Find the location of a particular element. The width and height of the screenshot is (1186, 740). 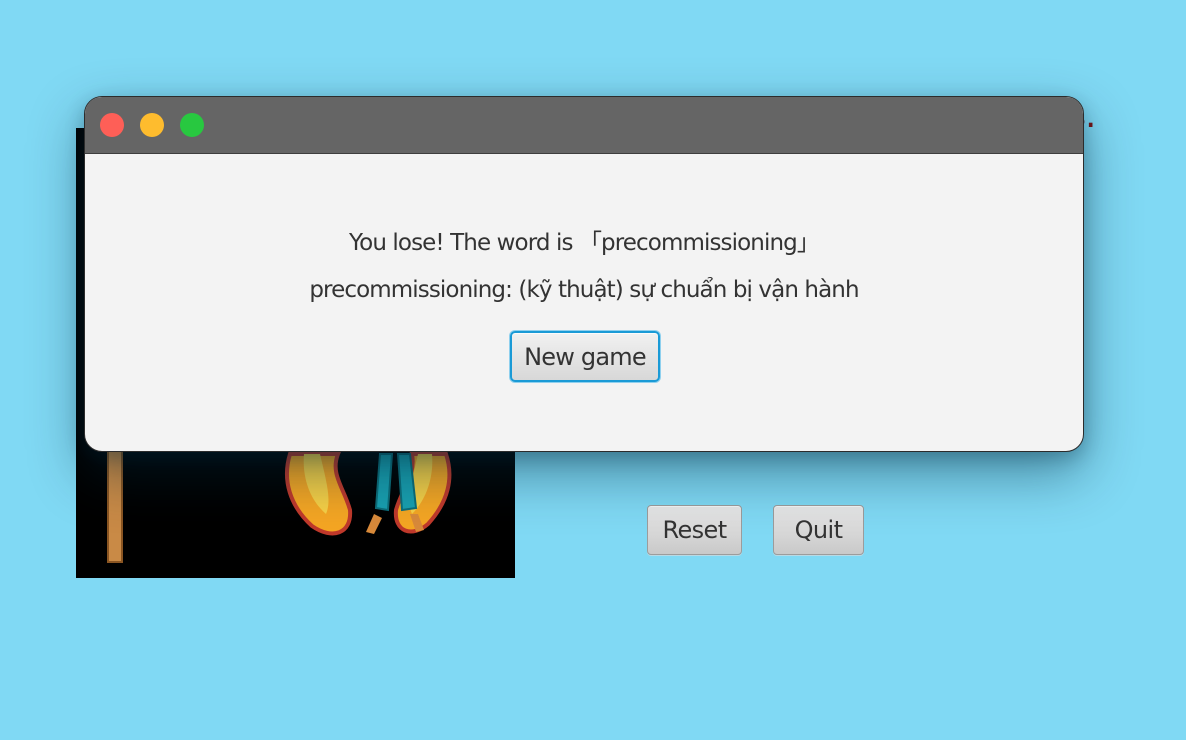

dialog-titlebar is located at coordinates (584, 125).